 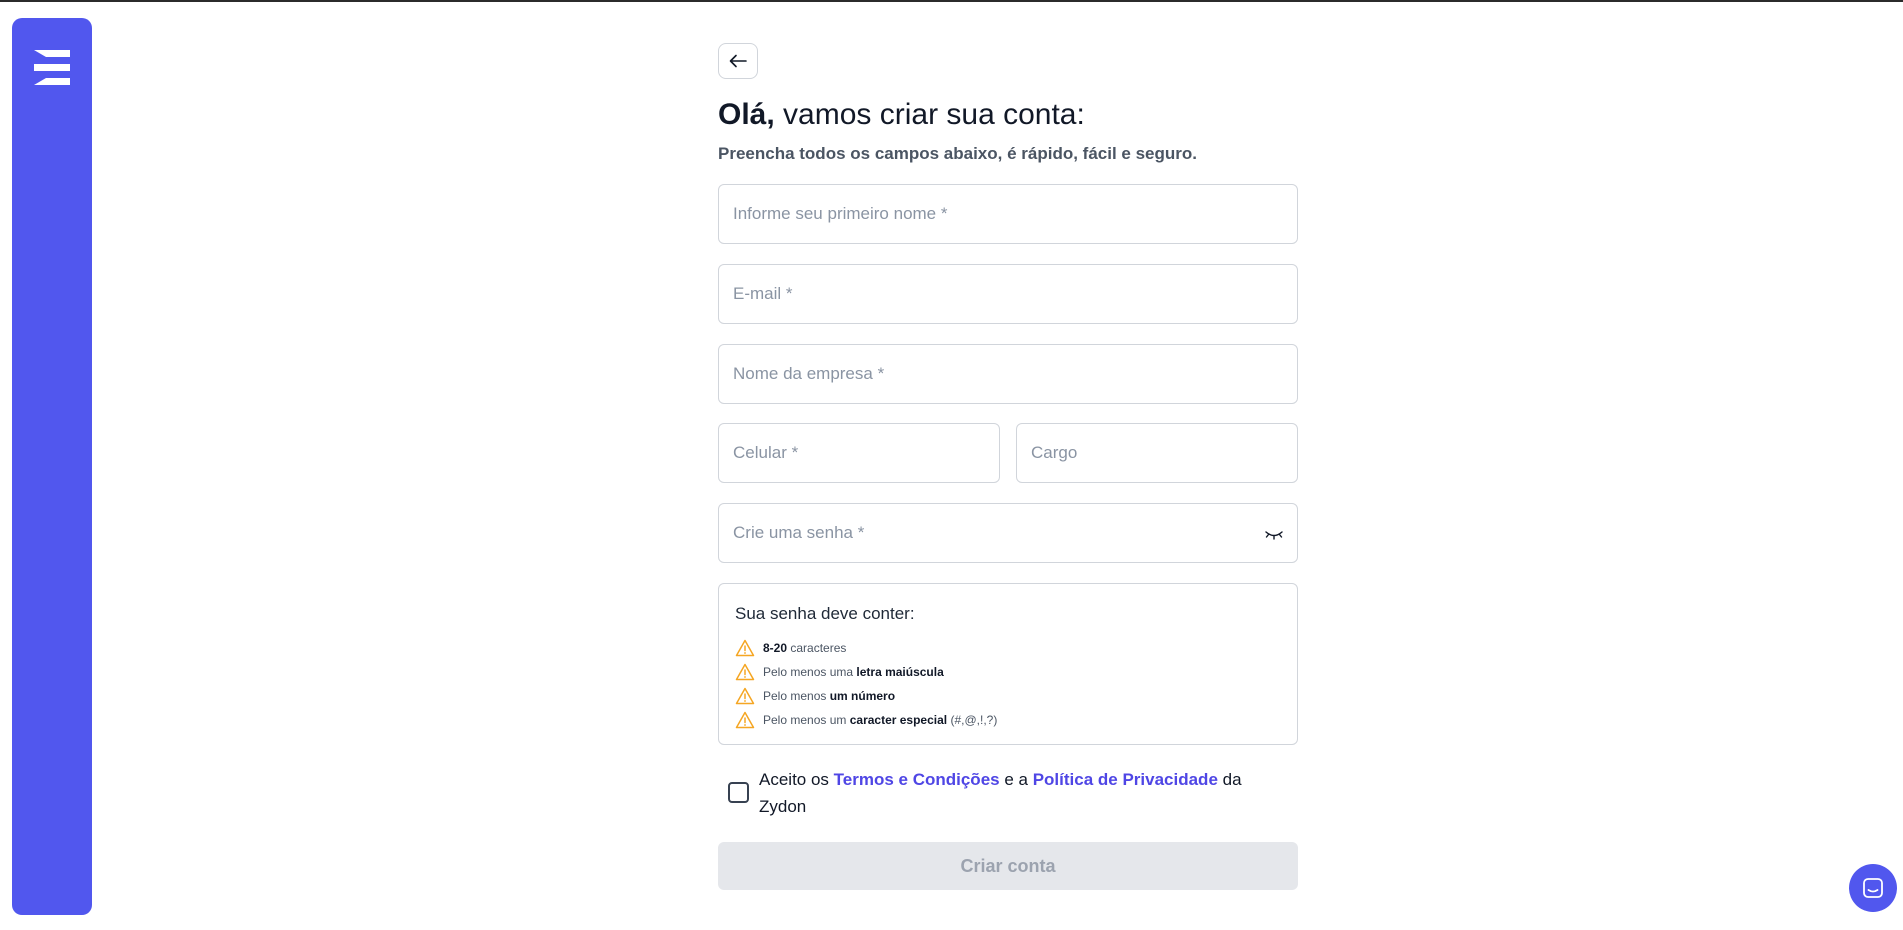 I want to click on support-chat-button, so click(x=1873, y=888).